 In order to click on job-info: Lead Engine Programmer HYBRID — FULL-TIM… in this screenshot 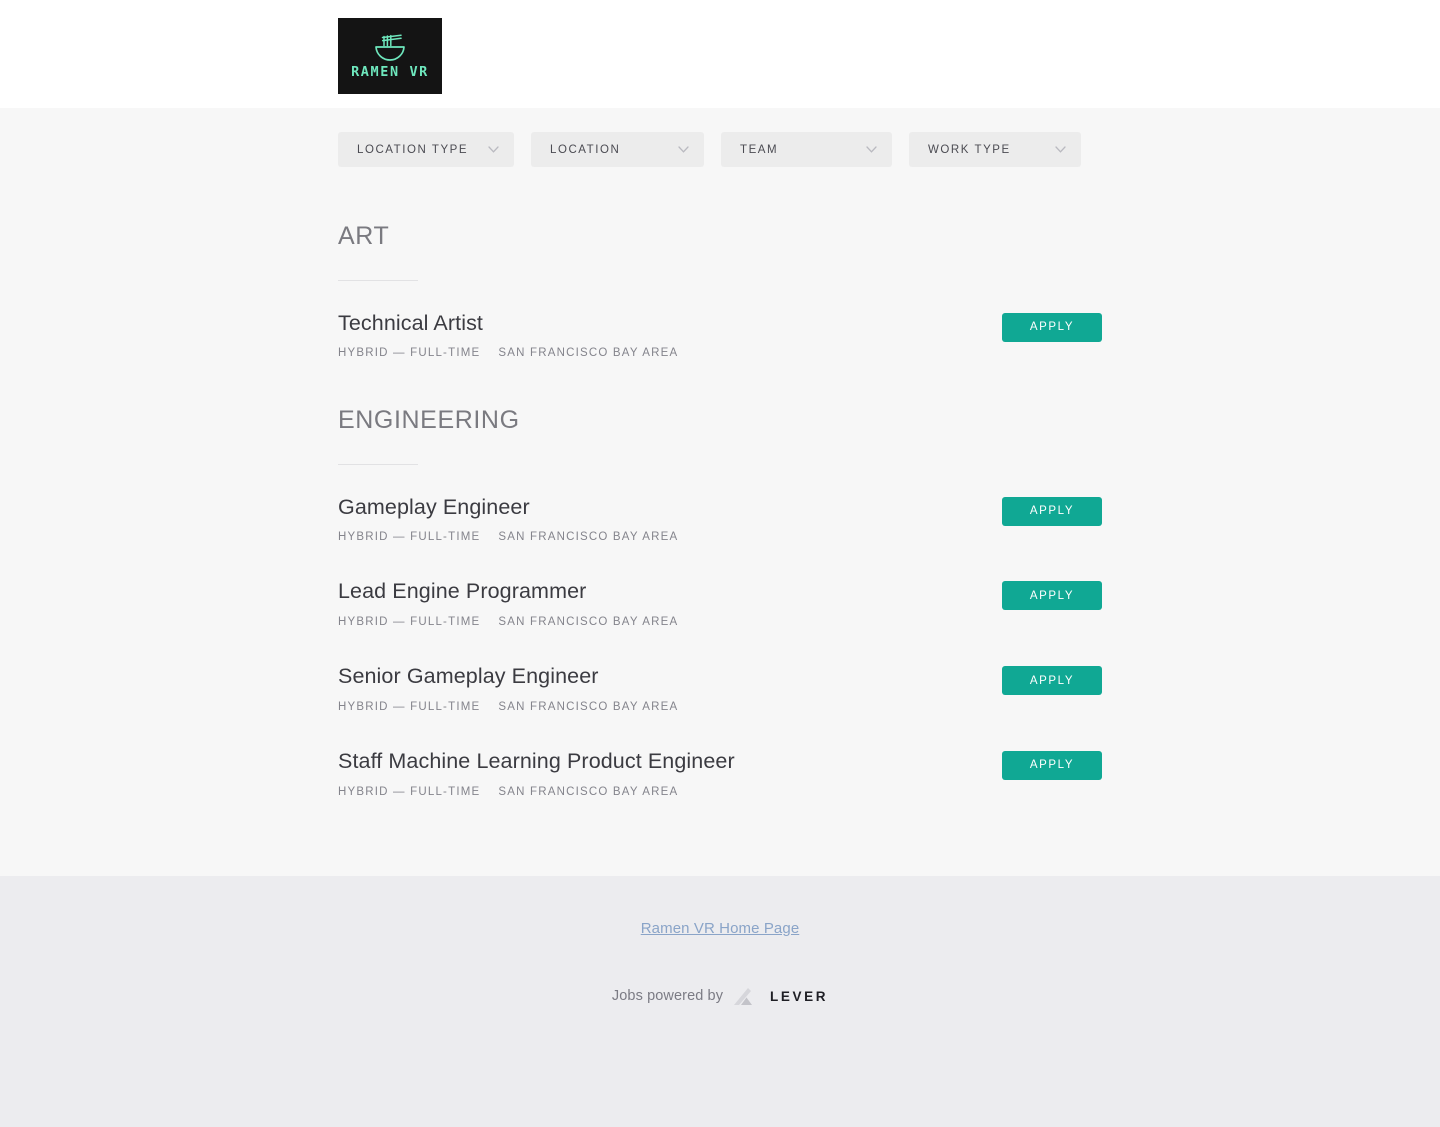, I will do `click(508, 602)`.